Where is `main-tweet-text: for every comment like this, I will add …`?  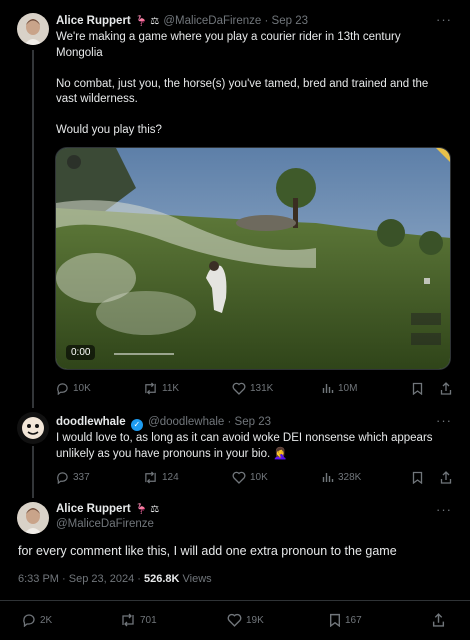
main-tweet-text: for every comment like this, I will add … is located at coordinates (207, 551).